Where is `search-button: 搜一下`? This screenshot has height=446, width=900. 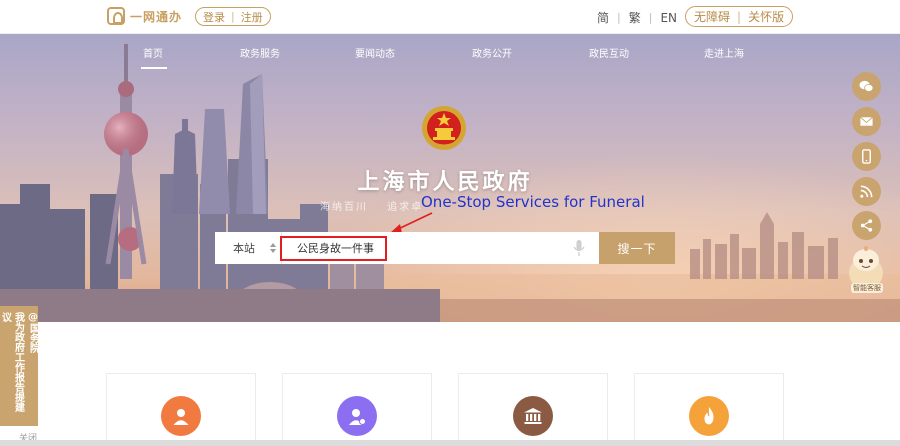
search-button: 搜一下 is located at coordinates (637, 248).